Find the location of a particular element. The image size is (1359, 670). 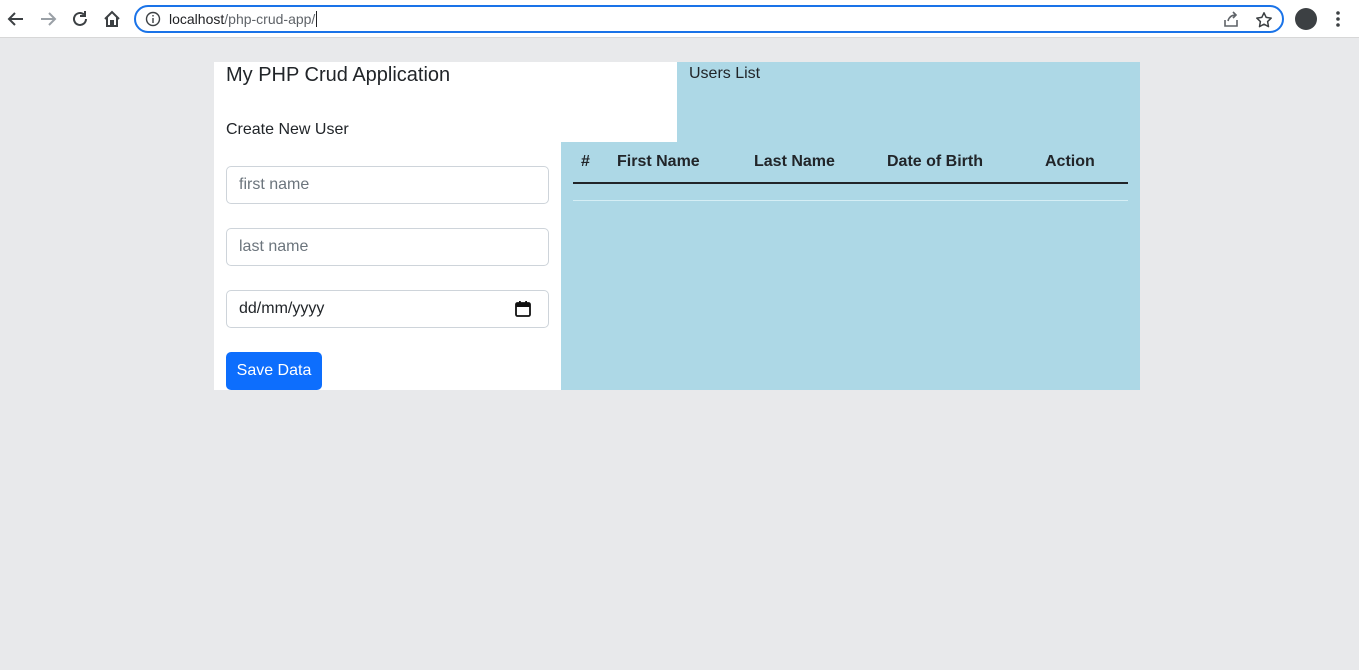

table-body-divider is located at coordinates (850, 200).